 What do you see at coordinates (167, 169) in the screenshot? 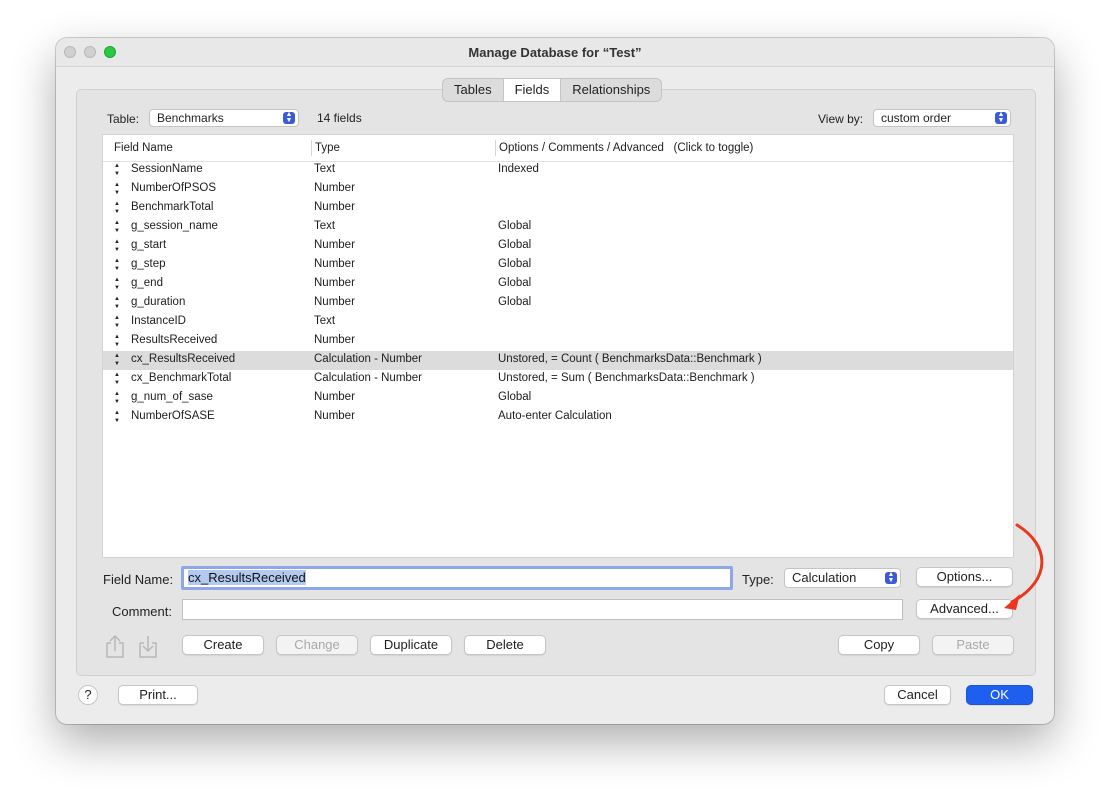
I see `field-name-cell: SessionName` at bounding box center [167, 169].